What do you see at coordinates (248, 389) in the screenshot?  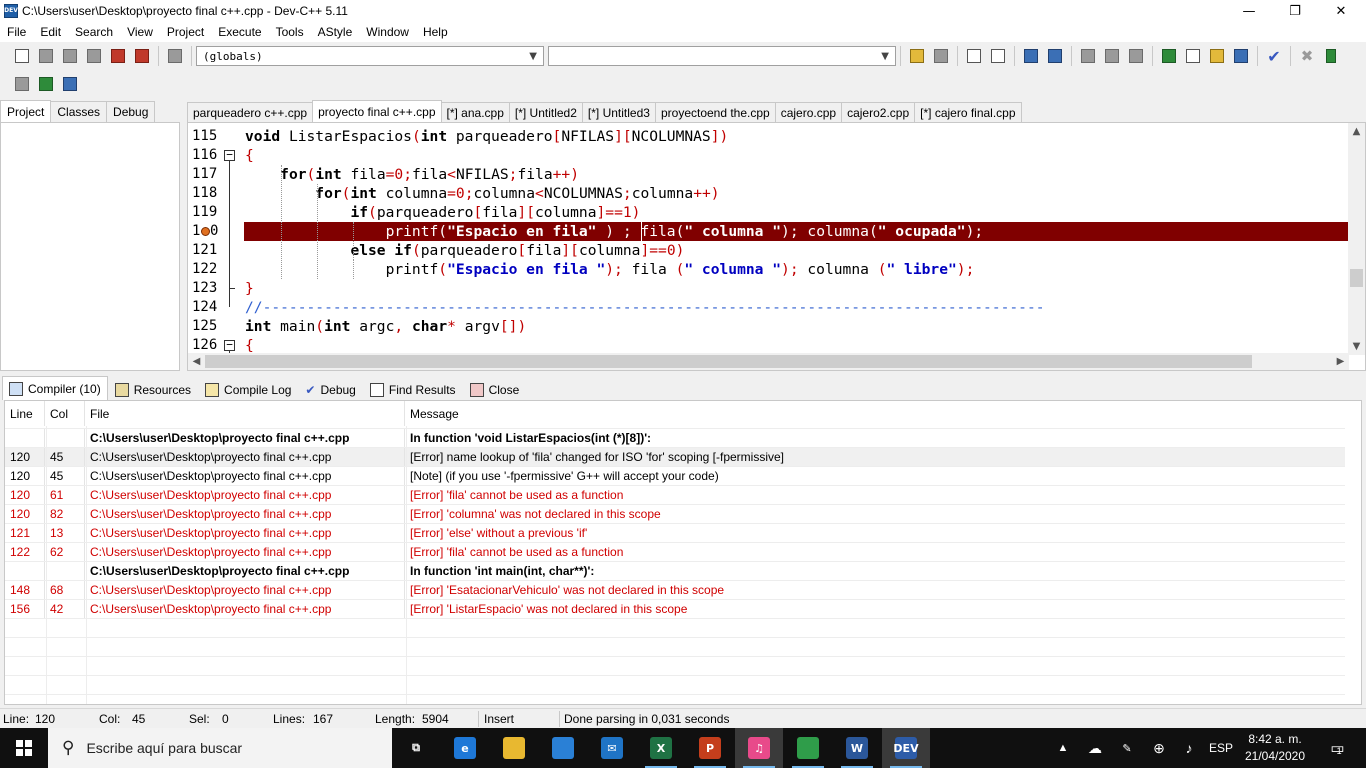 I see `tab-compile-log: Compile Log` at bounding box center [248, 389].